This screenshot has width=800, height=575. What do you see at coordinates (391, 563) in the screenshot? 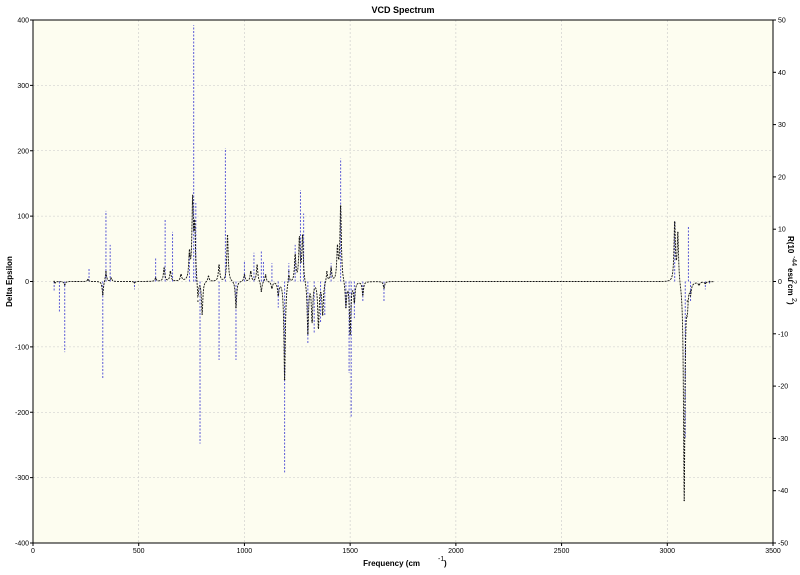
I see `x-axis-label: Frequency (cm` at bounding box center [391, 563].